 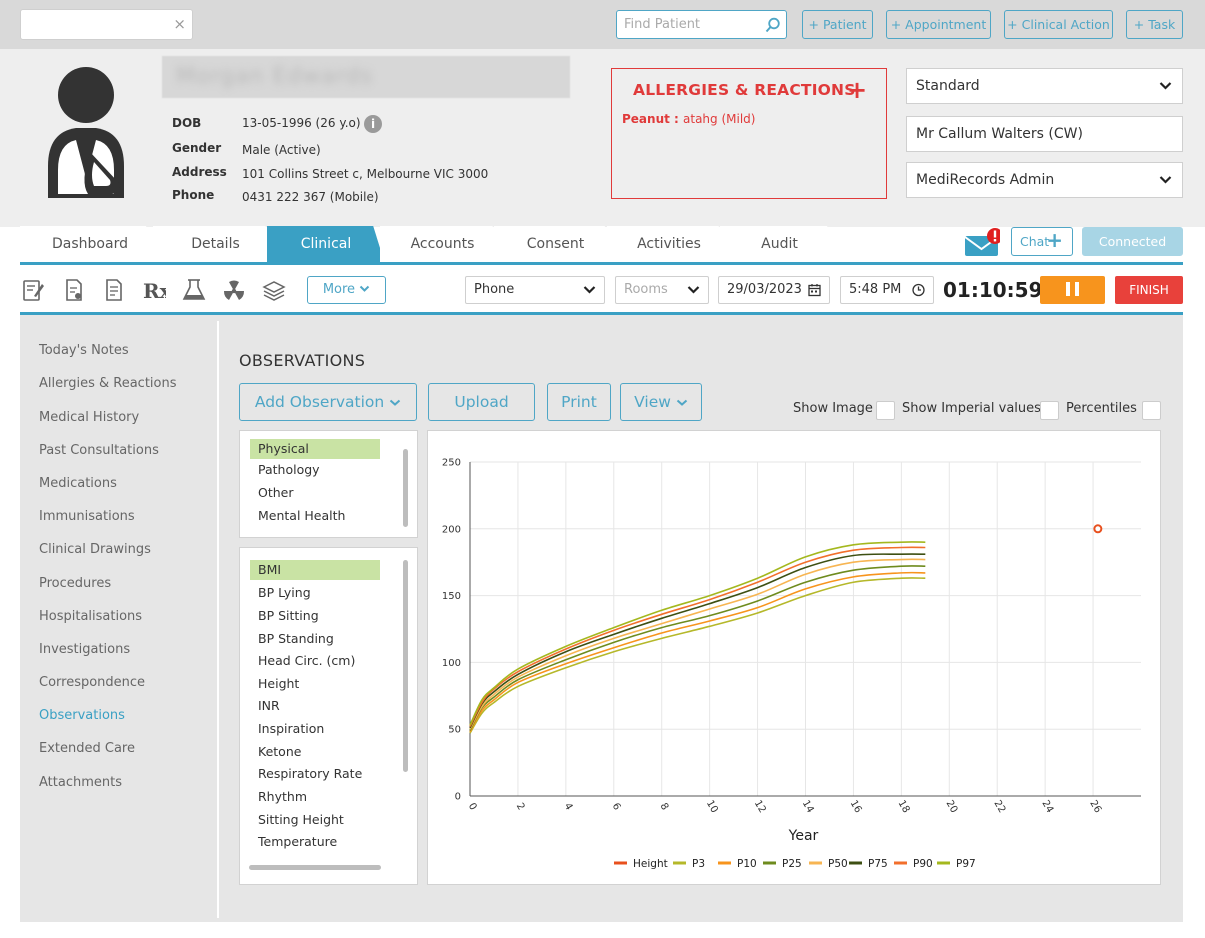 What do you see at coordinates (90, 616) in the screenshot?
I see `sidebar-item-hospitalisations: Hospitalisations` at bounding box center [90, 616].